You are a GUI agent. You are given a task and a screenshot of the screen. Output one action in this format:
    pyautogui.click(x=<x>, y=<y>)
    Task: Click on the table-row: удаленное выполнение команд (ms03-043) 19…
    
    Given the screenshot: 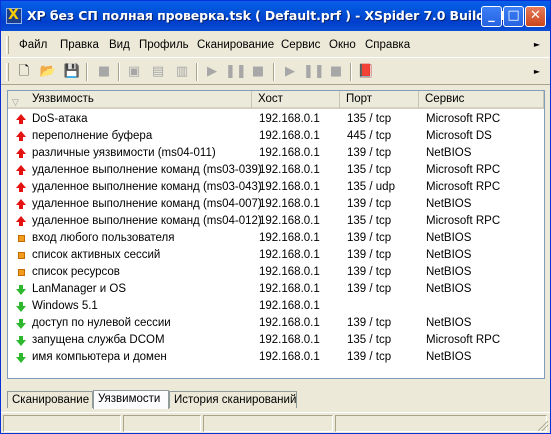 What is the action you would take?
    pyautogui.click(x=276, y=187)
    